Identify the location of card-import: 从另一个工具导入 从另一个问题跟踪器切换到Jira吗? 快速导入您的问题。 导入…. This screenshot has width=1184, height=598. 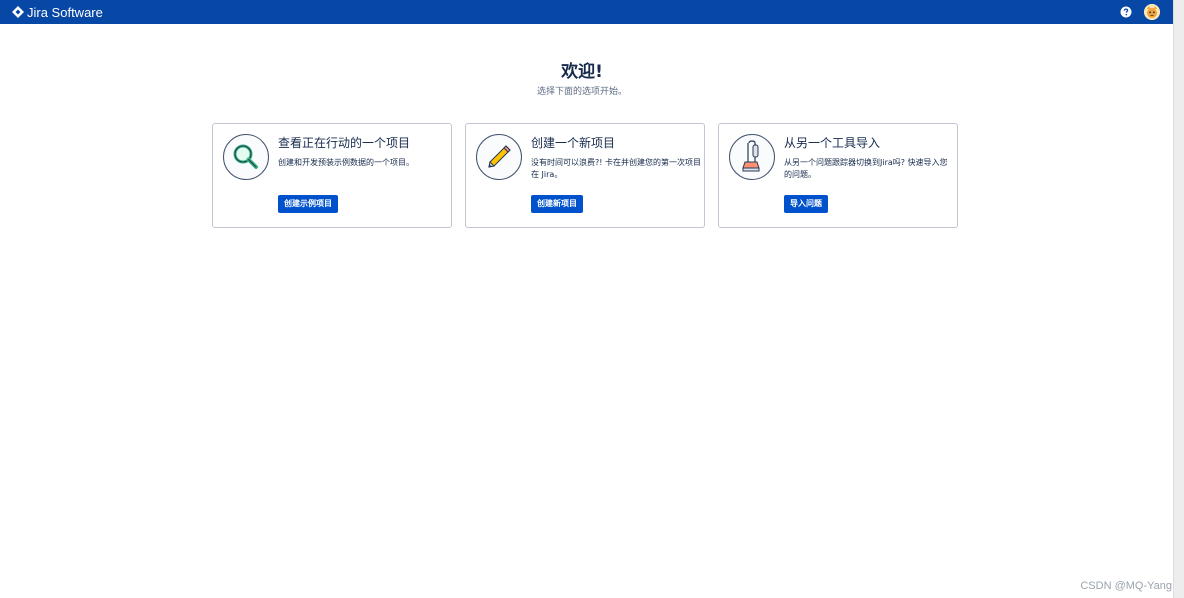
(838, 175).